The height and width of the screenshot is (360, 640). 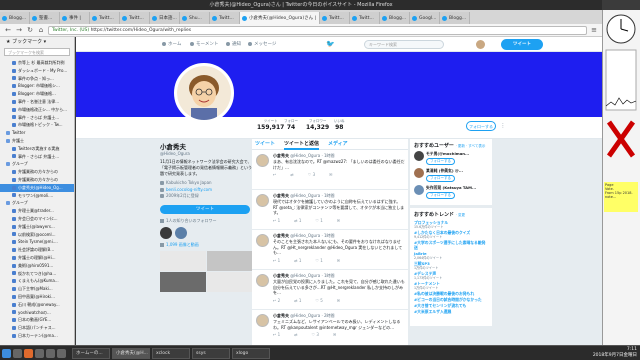 I want to click on reply-button: ↩, so click(x=274, y=174).